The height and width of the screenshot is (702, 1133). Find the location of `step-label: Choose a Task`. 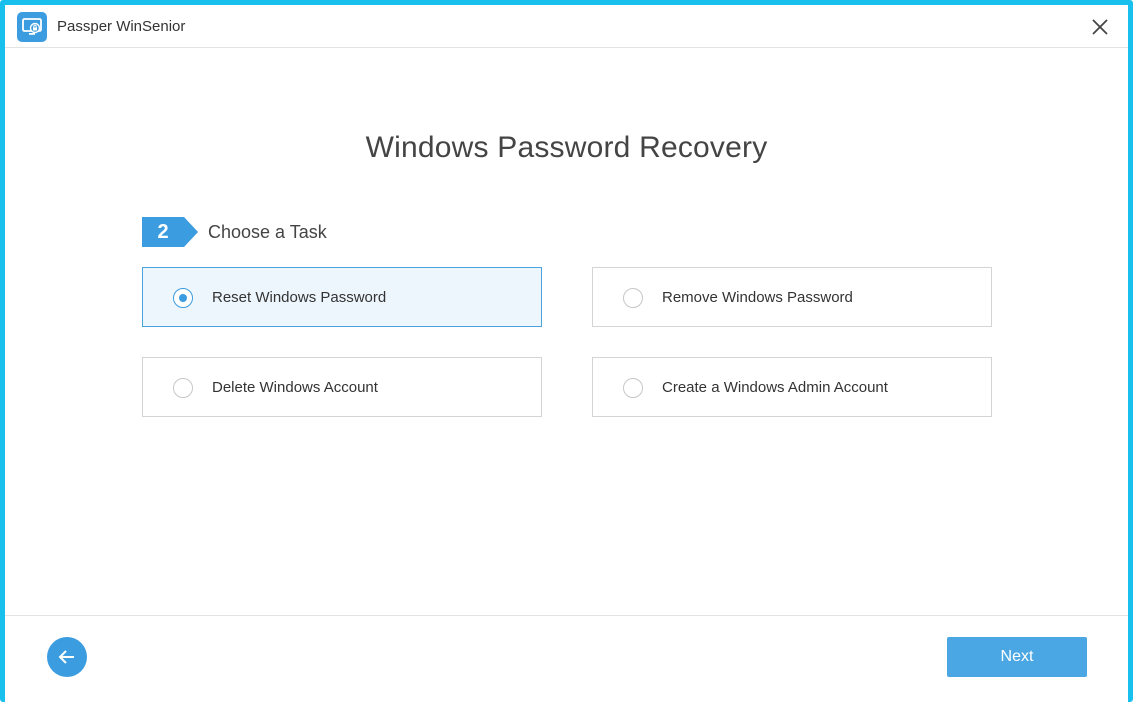

step-label: Choose a Task is located at coordinates (267, 232).